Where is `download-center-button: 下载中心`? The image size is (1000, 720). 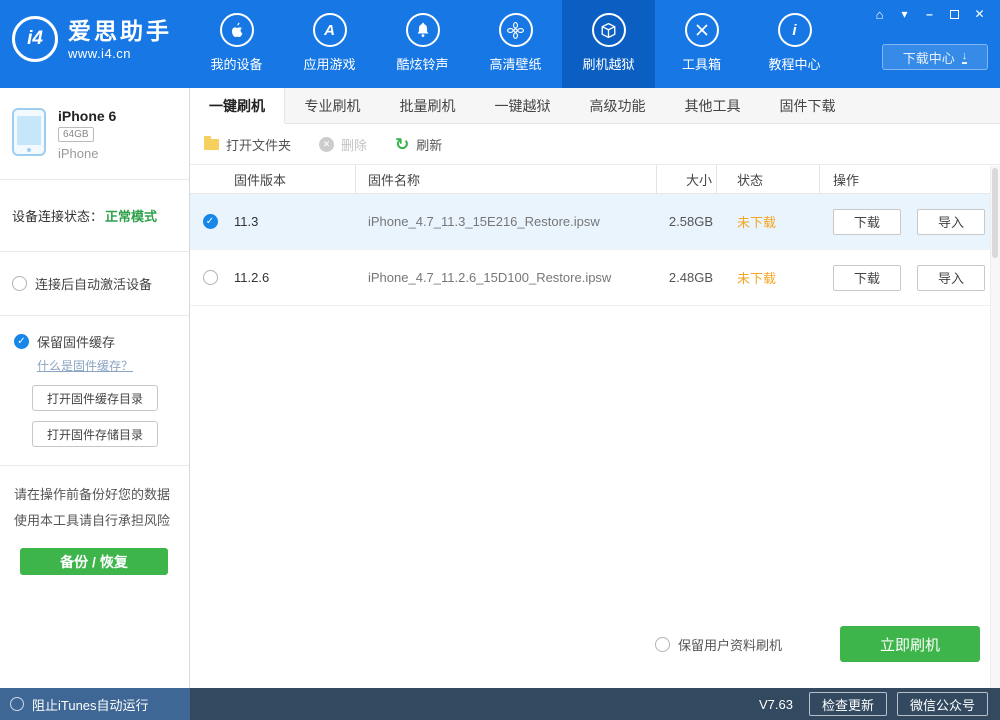
download-center-button: 下载中心 is located at coordinates (935, 57).